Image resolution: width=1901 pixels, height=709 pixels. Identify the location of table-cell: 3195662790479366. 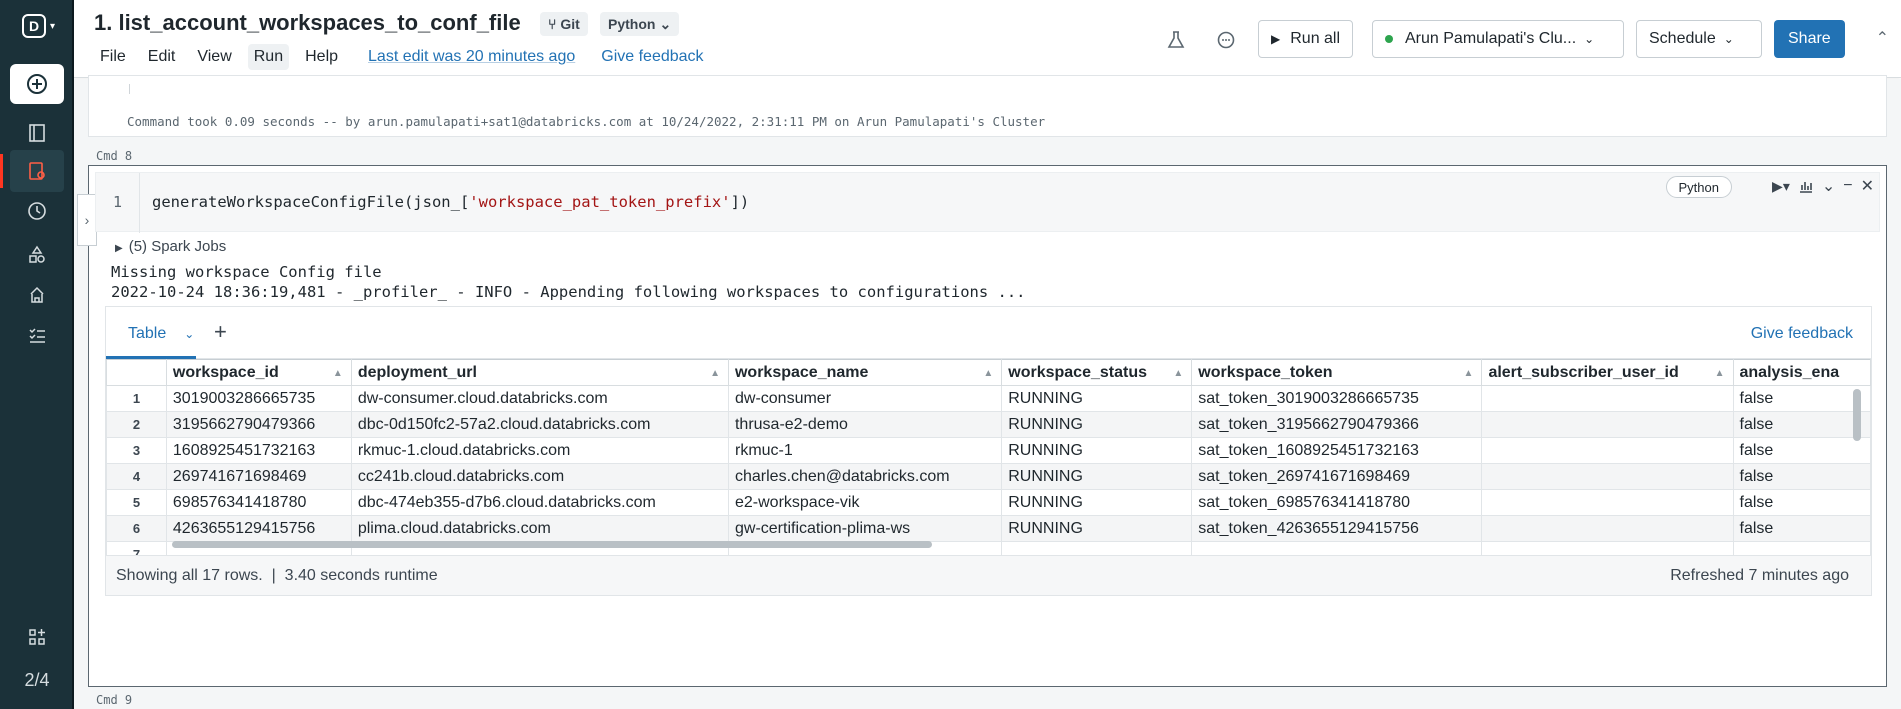
(258, 424).